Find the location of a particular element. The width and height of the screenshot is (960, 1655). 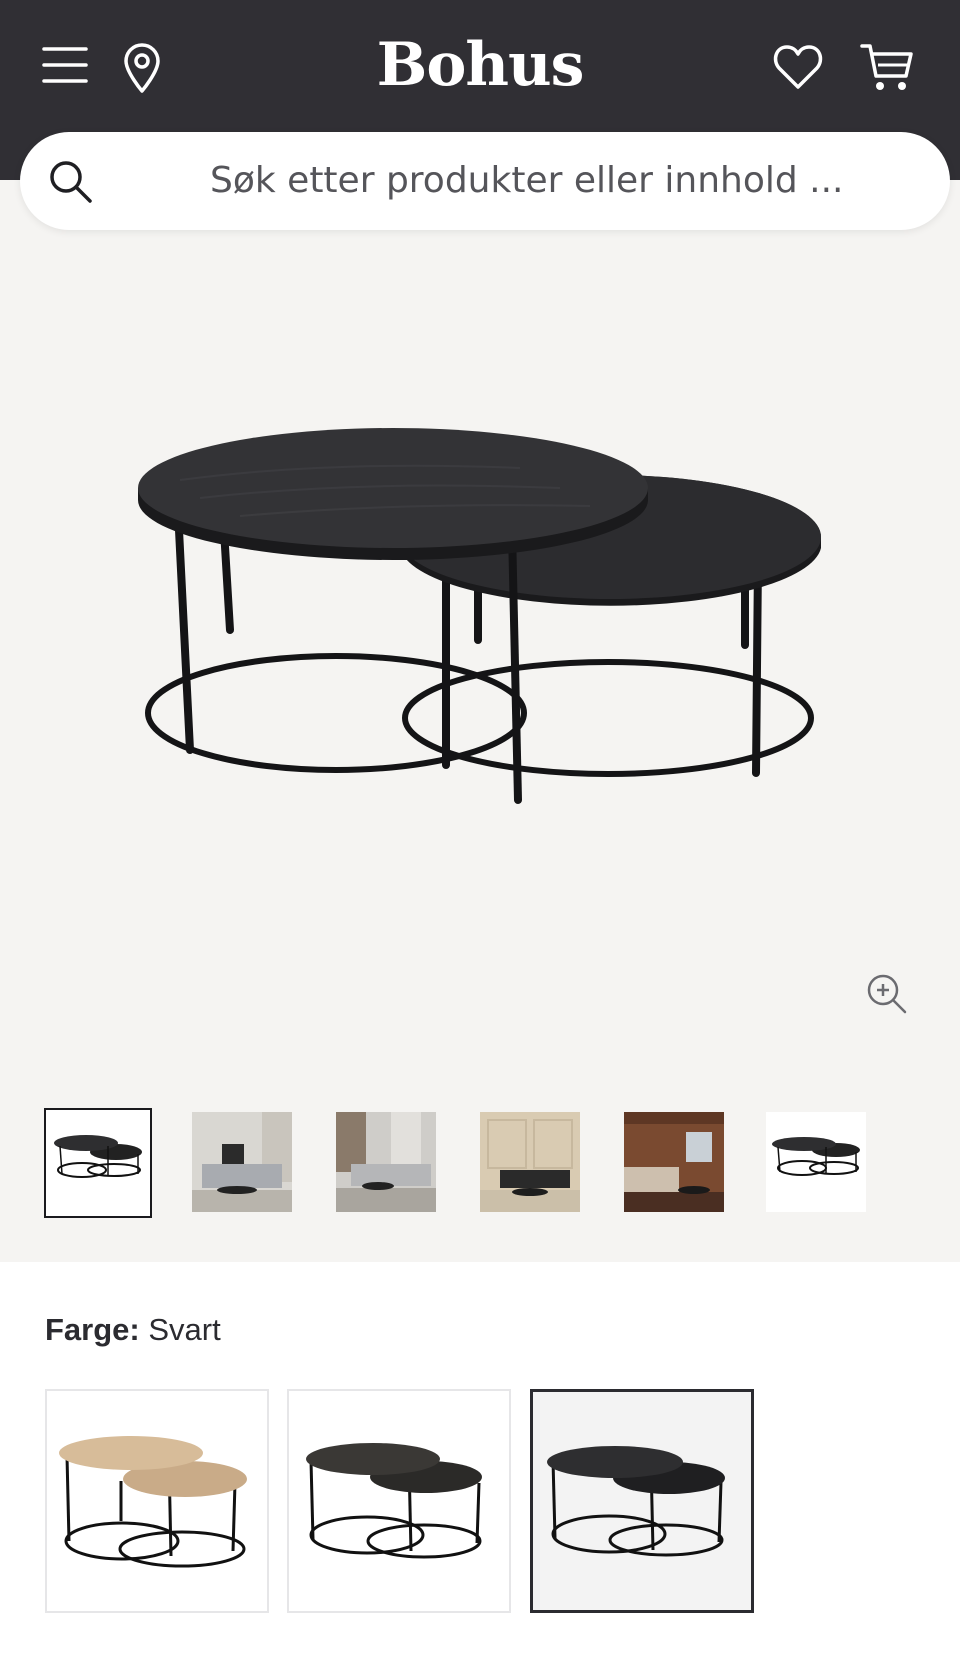

thumbnail-strip is located at coordinates (480, 1164).